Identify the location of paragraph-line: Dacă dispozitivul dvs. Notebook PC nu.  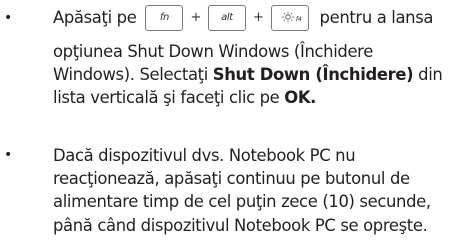
(204, 155).